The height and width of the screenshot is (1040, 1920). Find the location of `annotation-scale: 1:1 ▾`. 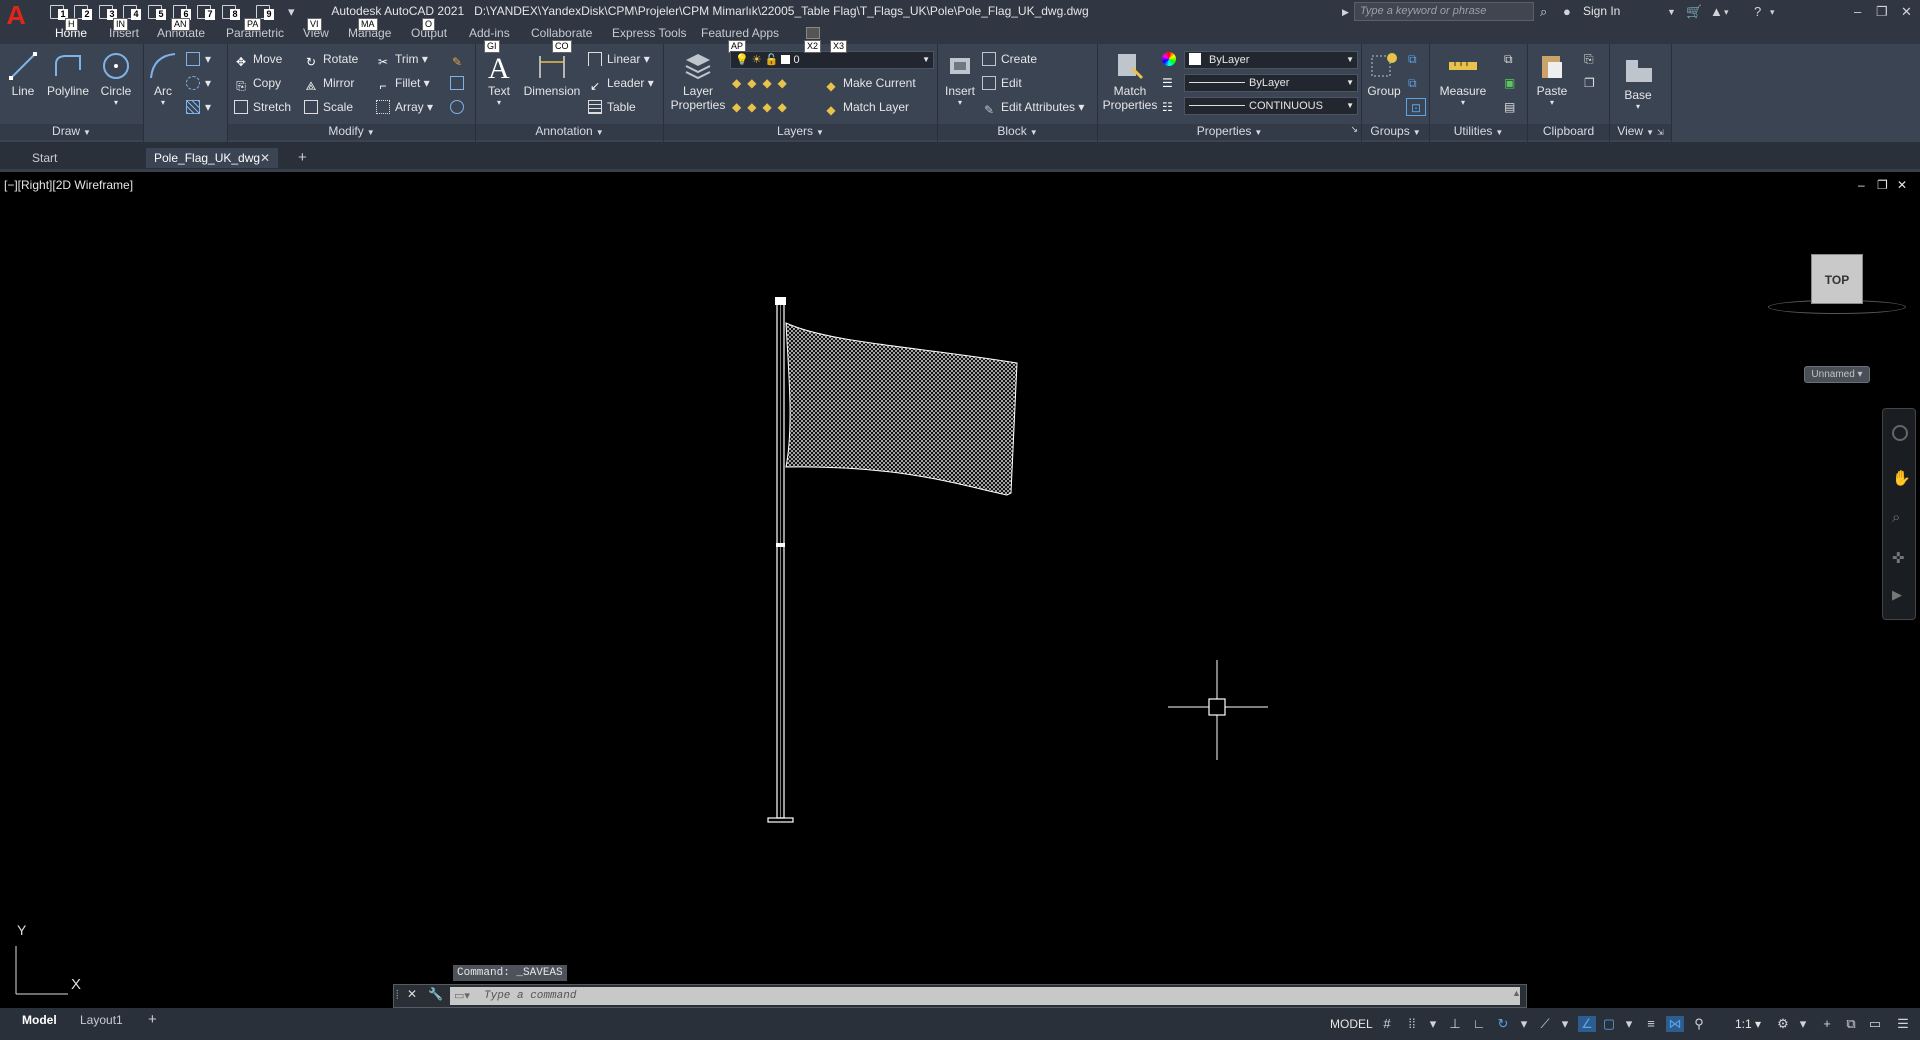

annotation-scale: 1:1 ▾ is located at coordinates (1748, 1024).